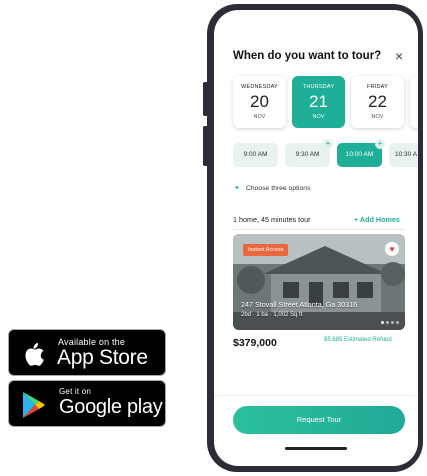 The width and height of the screenshot is (427, 476). Describe the element at coordinates (299, 304) in the screenshot. I see `listing-address: 247 Stovall Street Atlanta, Ga 30316` at that location.